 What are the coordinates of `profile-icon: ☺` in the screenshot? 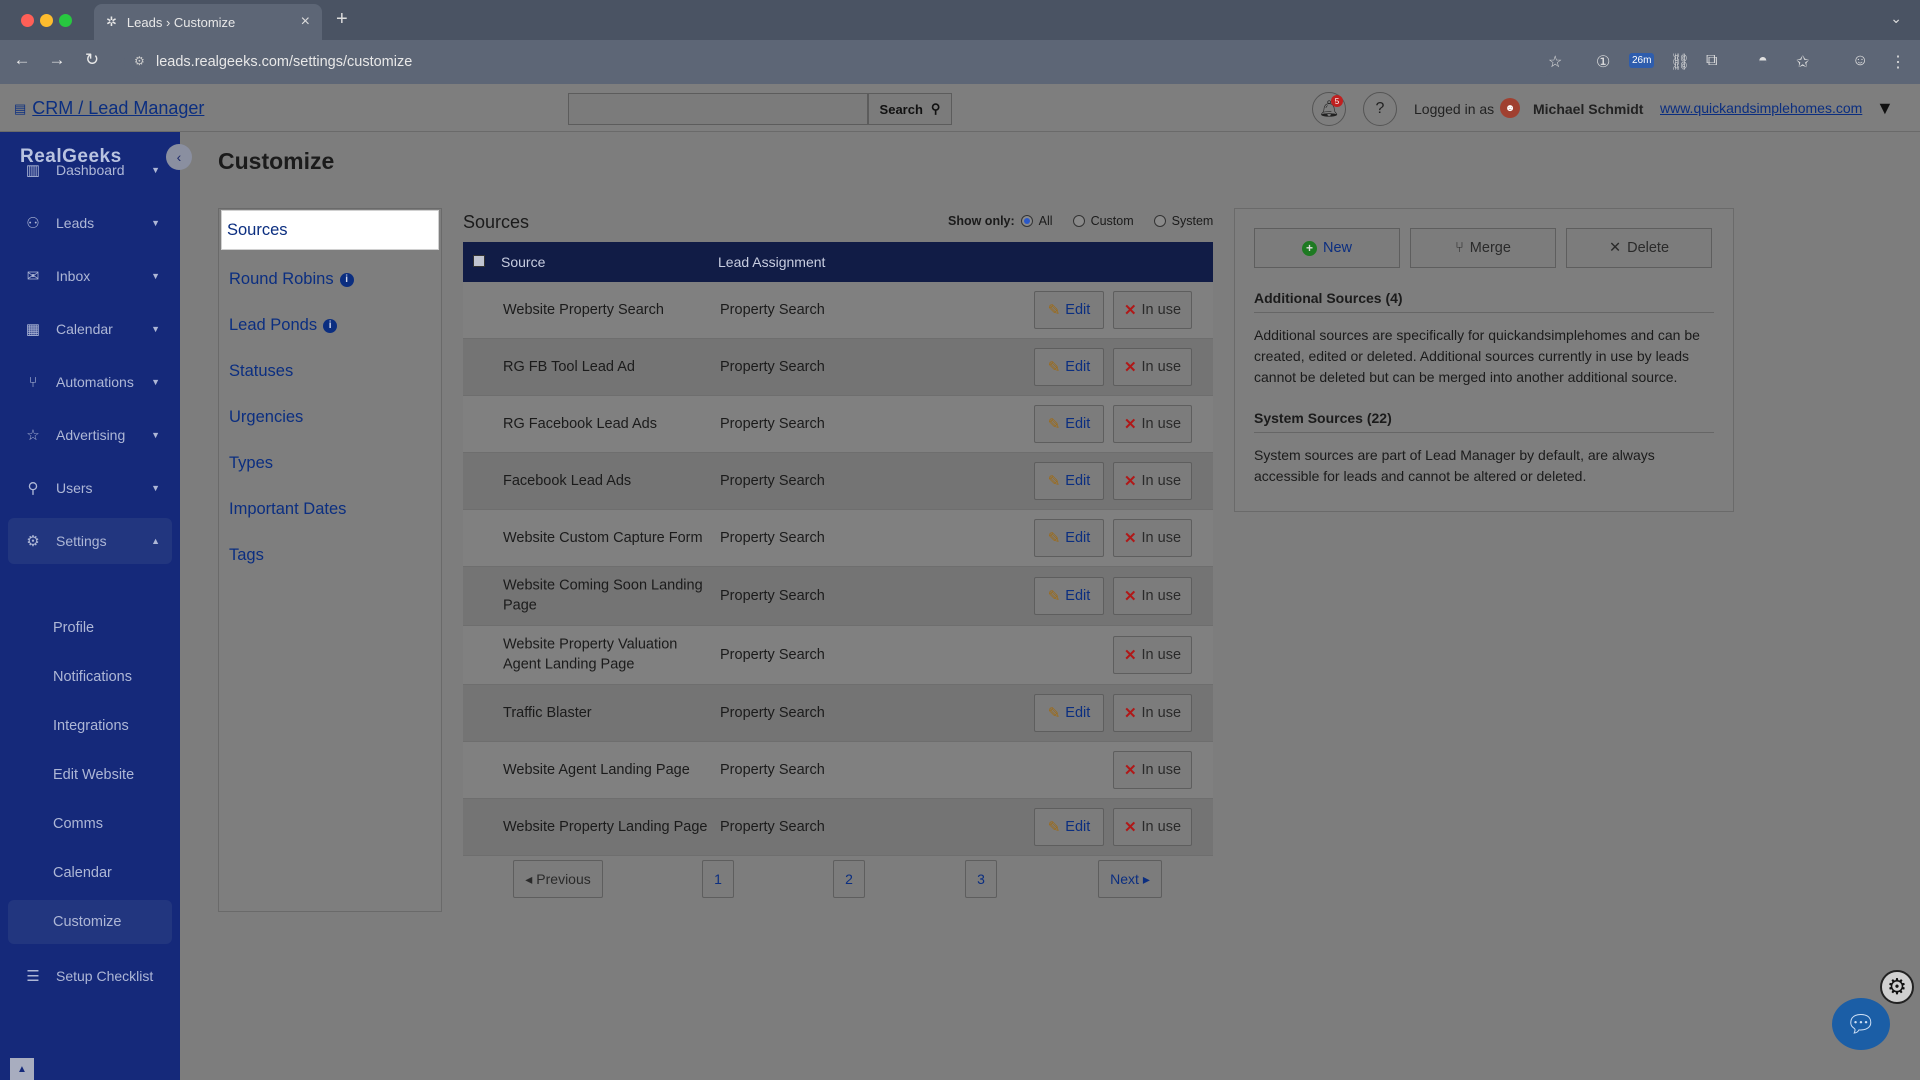 It's located at (1860, 61).